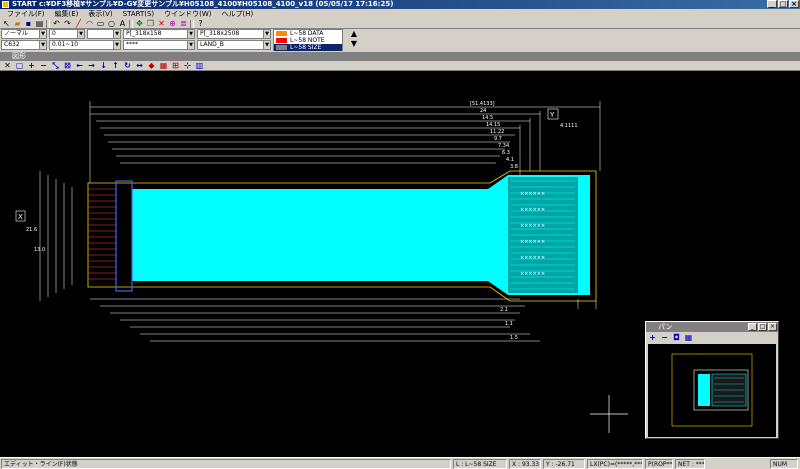  What do you see at coordinates (79, 65) in the screenshot?
I see `pan-left-icon: ←` at bounding box center [79, 65].